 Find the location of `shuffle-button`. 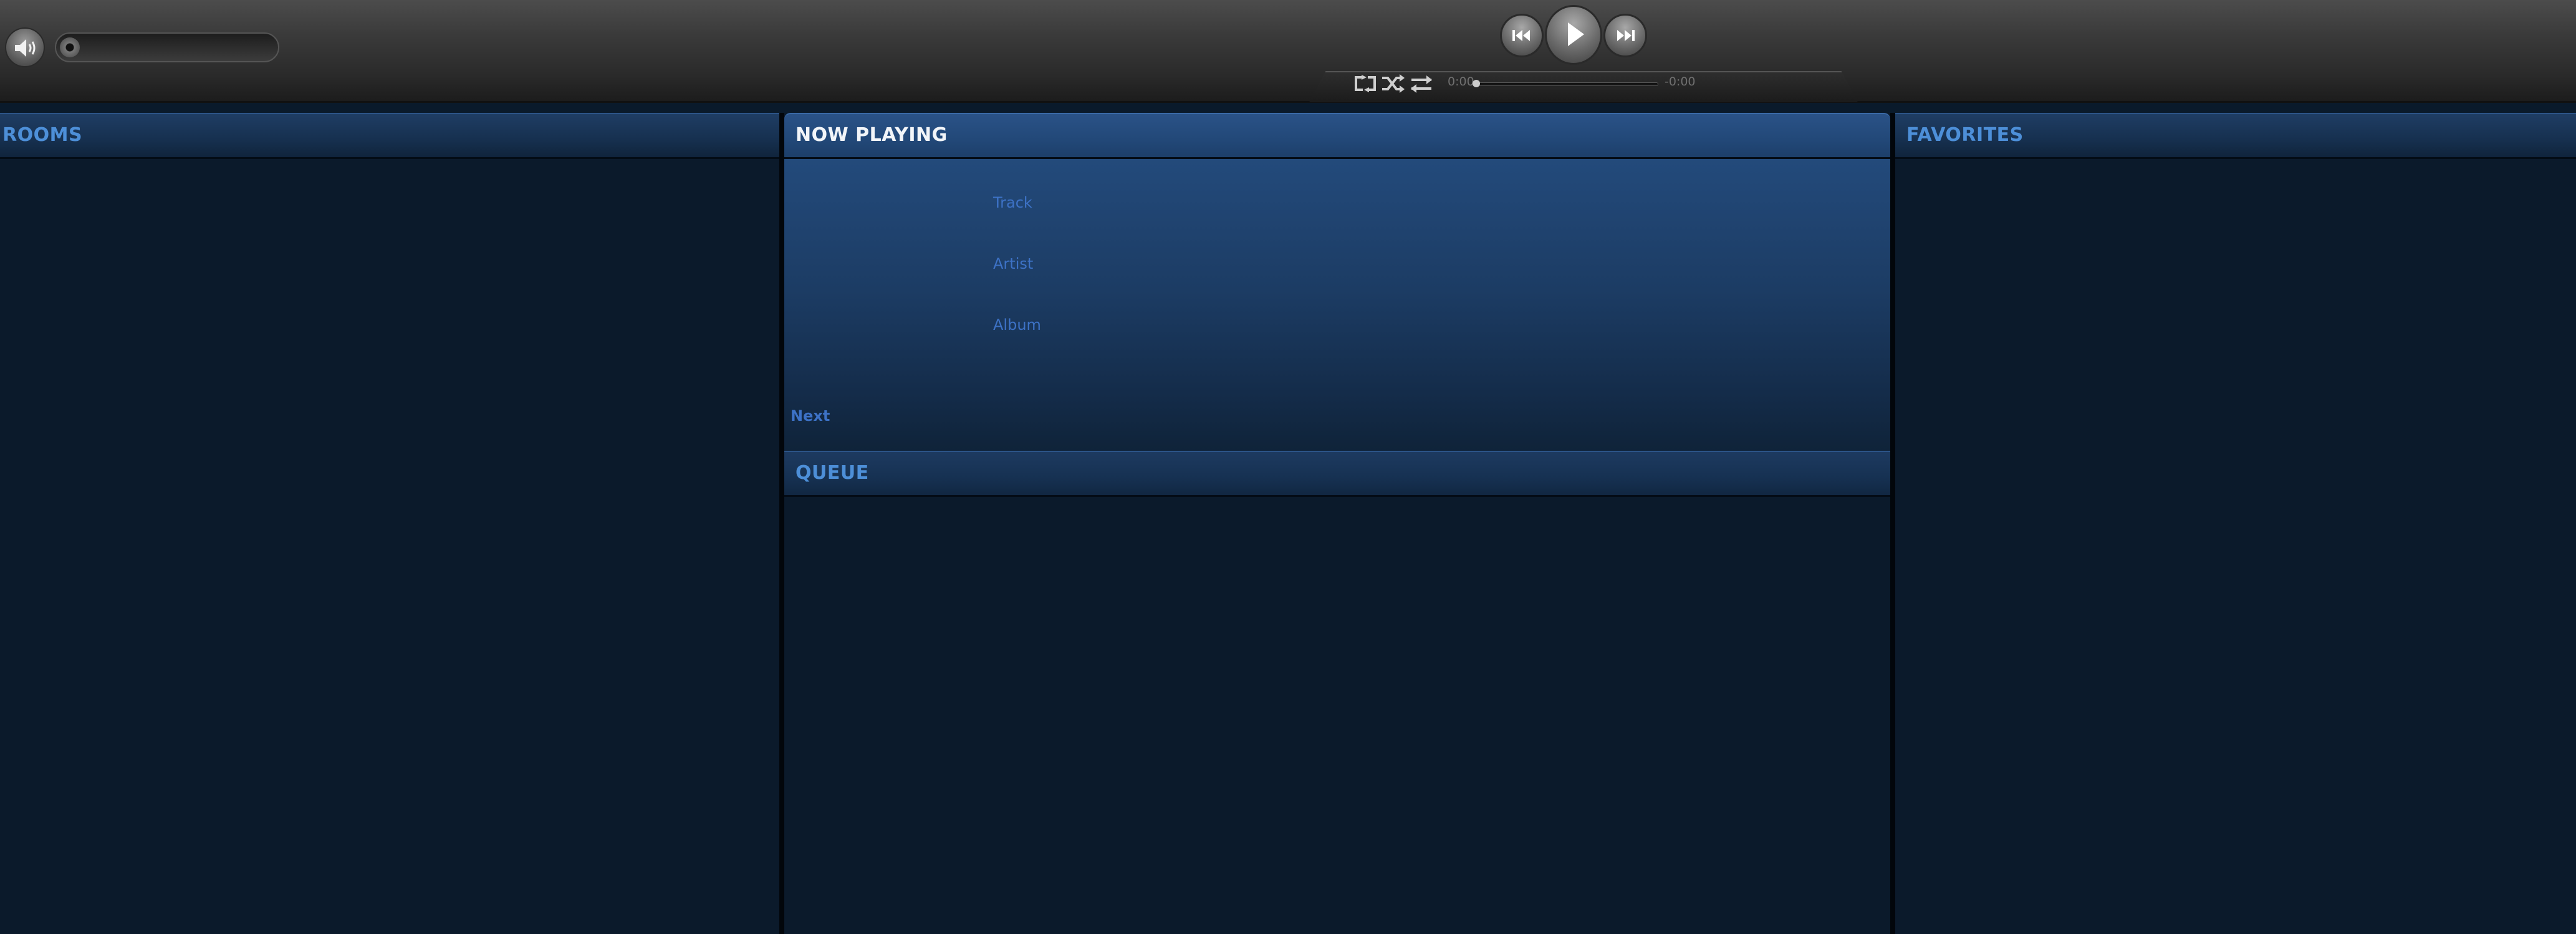

shuffle-button is located at coordinates (1392, 84).